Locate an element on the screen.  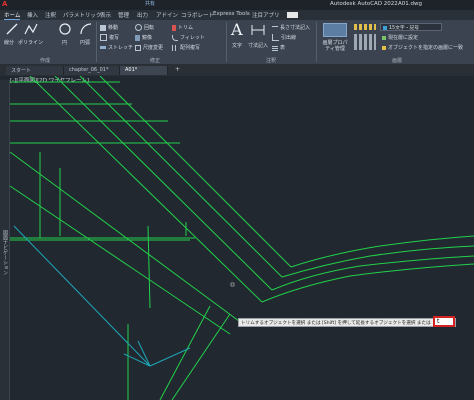
fillet-button: フィレット is located at coordinates (188, 37).